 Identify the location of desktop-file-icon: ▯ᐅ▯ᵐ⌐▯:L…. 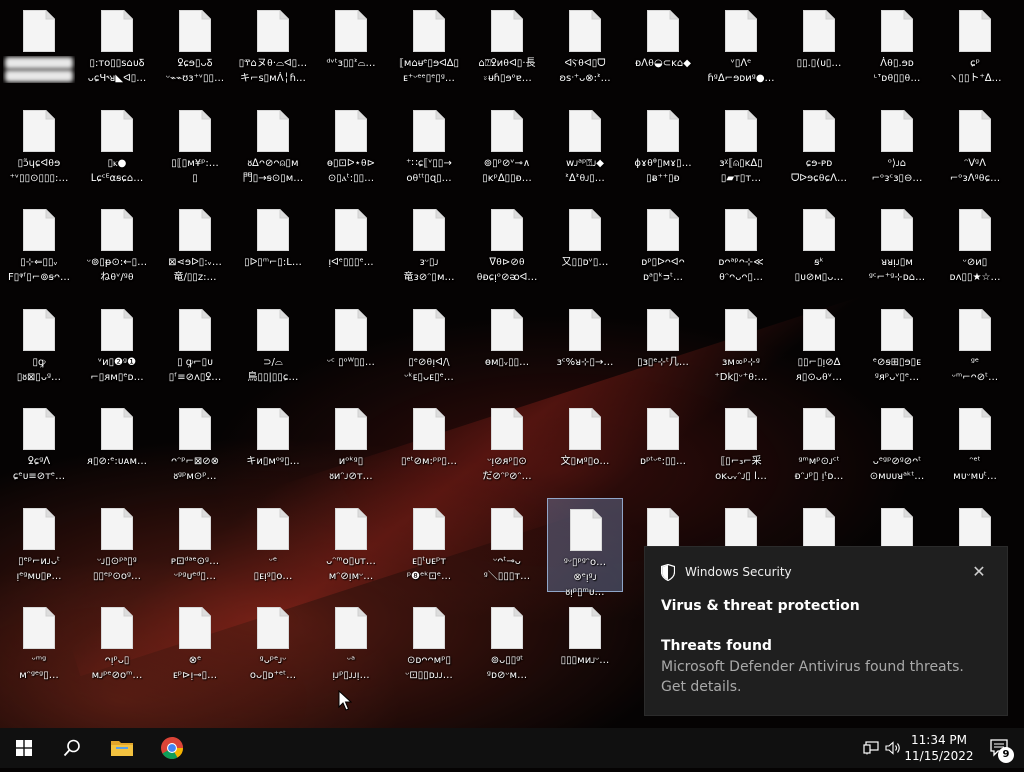
(273, 246).